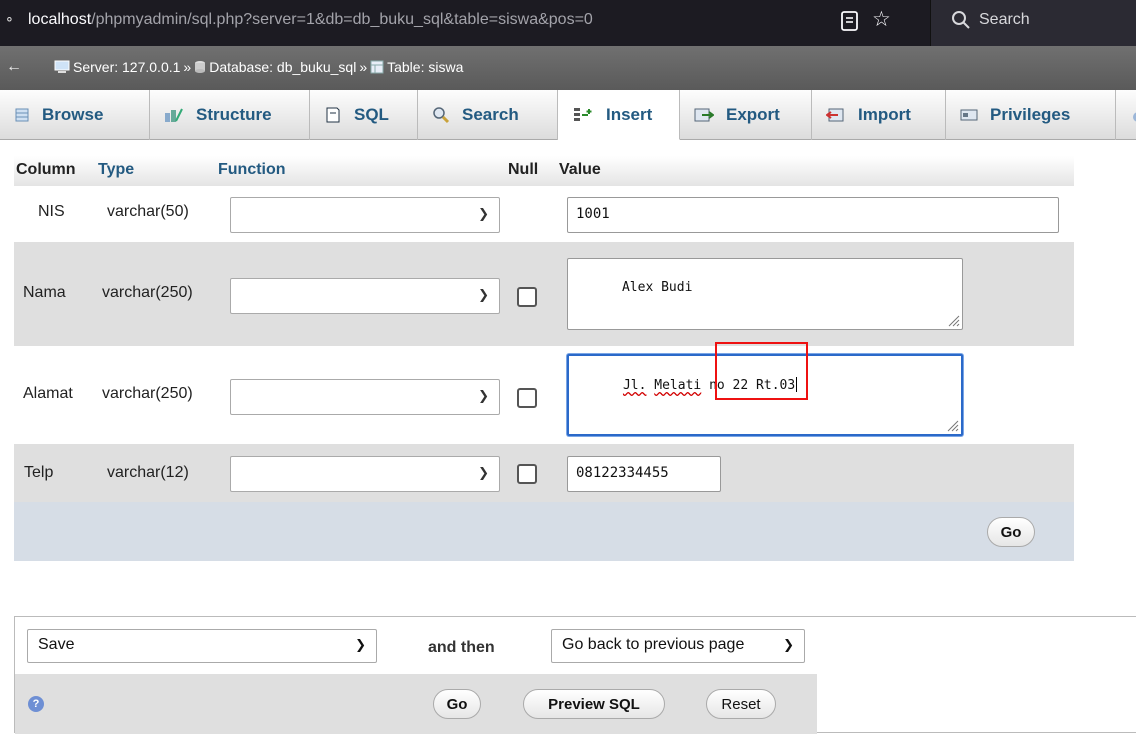 This screenshot has height=734, width=1136. I want to click on tab-export: Export, so click(746, 115).